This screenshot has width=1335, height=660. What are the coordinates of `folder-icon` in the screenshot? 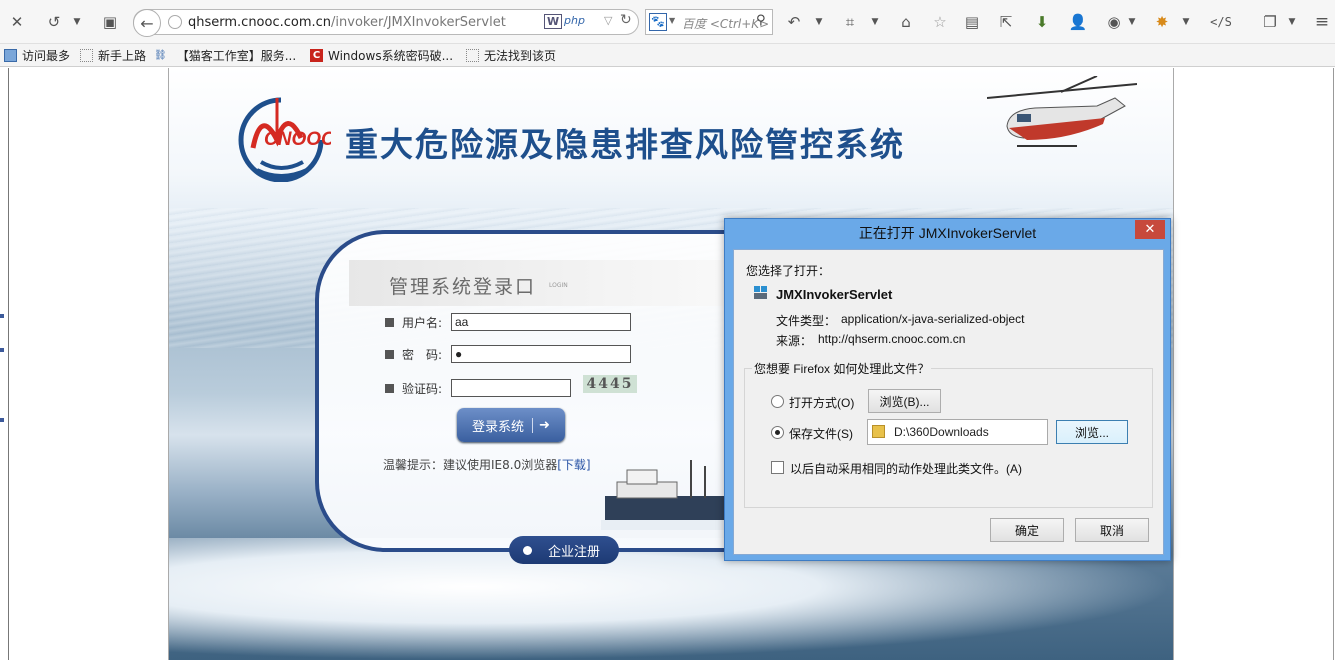 It's located at (878, 431).